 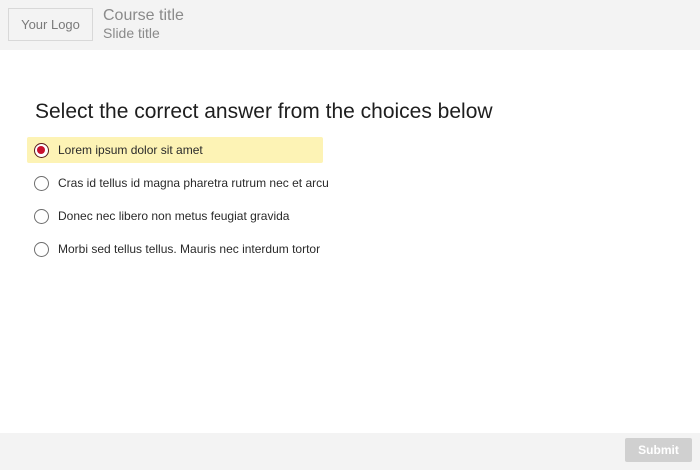 I want to click on radio-selected-icon, so click(x=41, y=150).